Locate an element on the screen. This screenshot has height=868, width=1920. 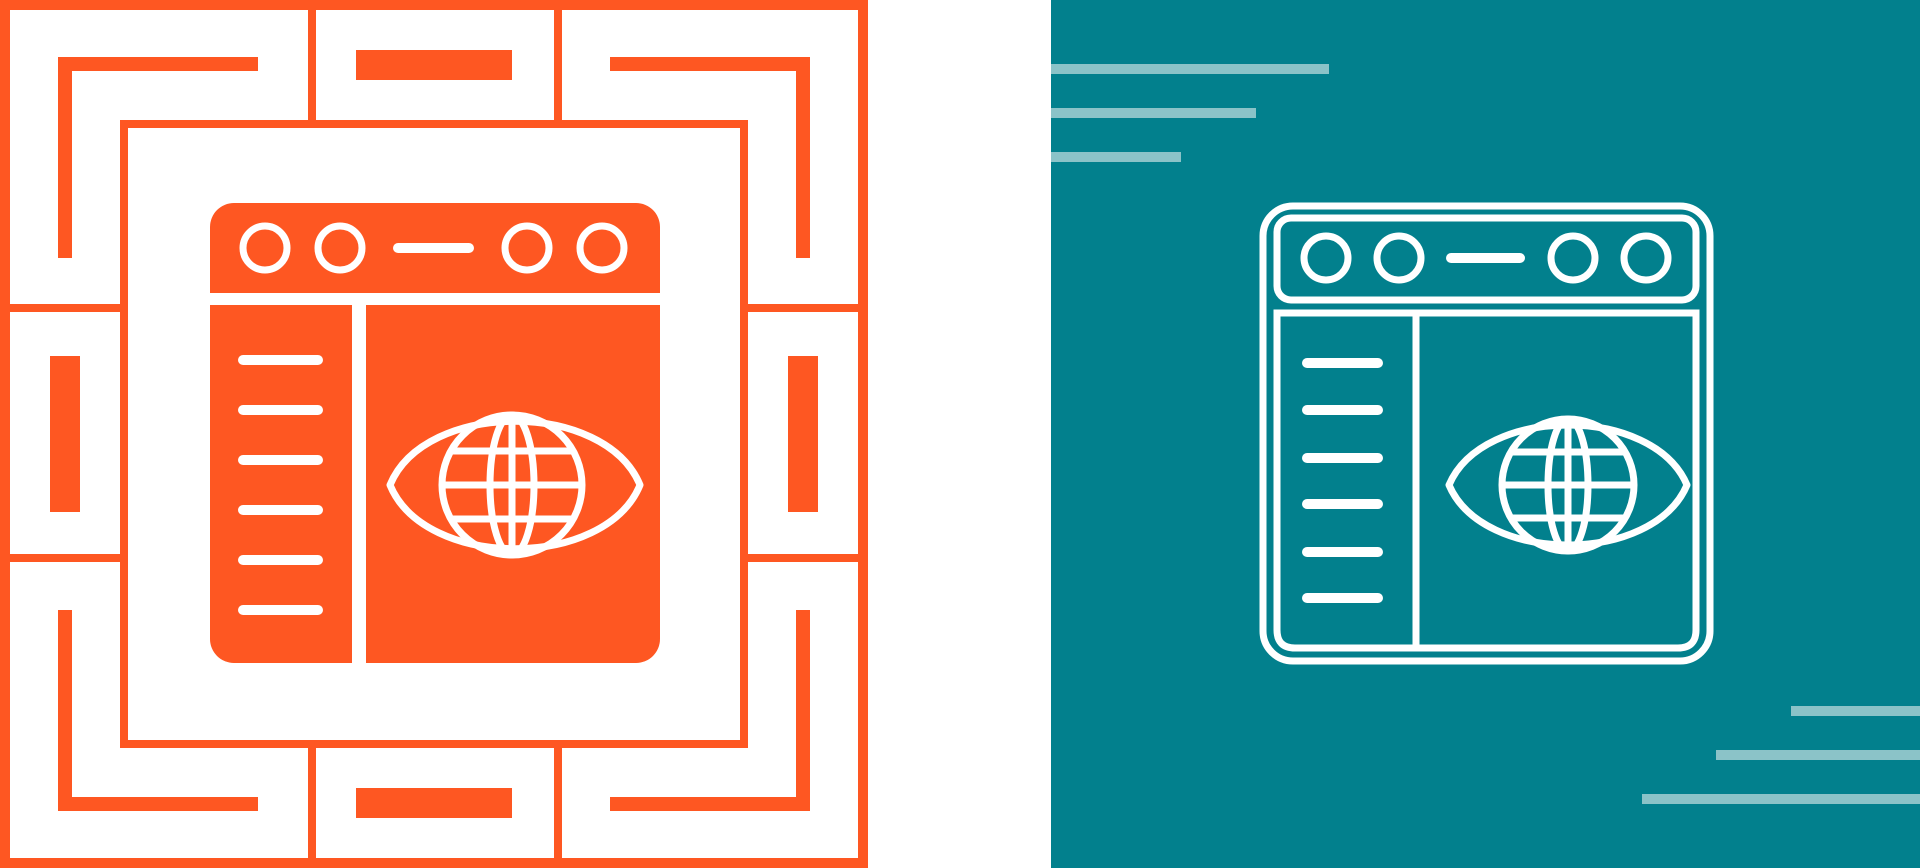
bar-top is located at coordinates (434, 65).